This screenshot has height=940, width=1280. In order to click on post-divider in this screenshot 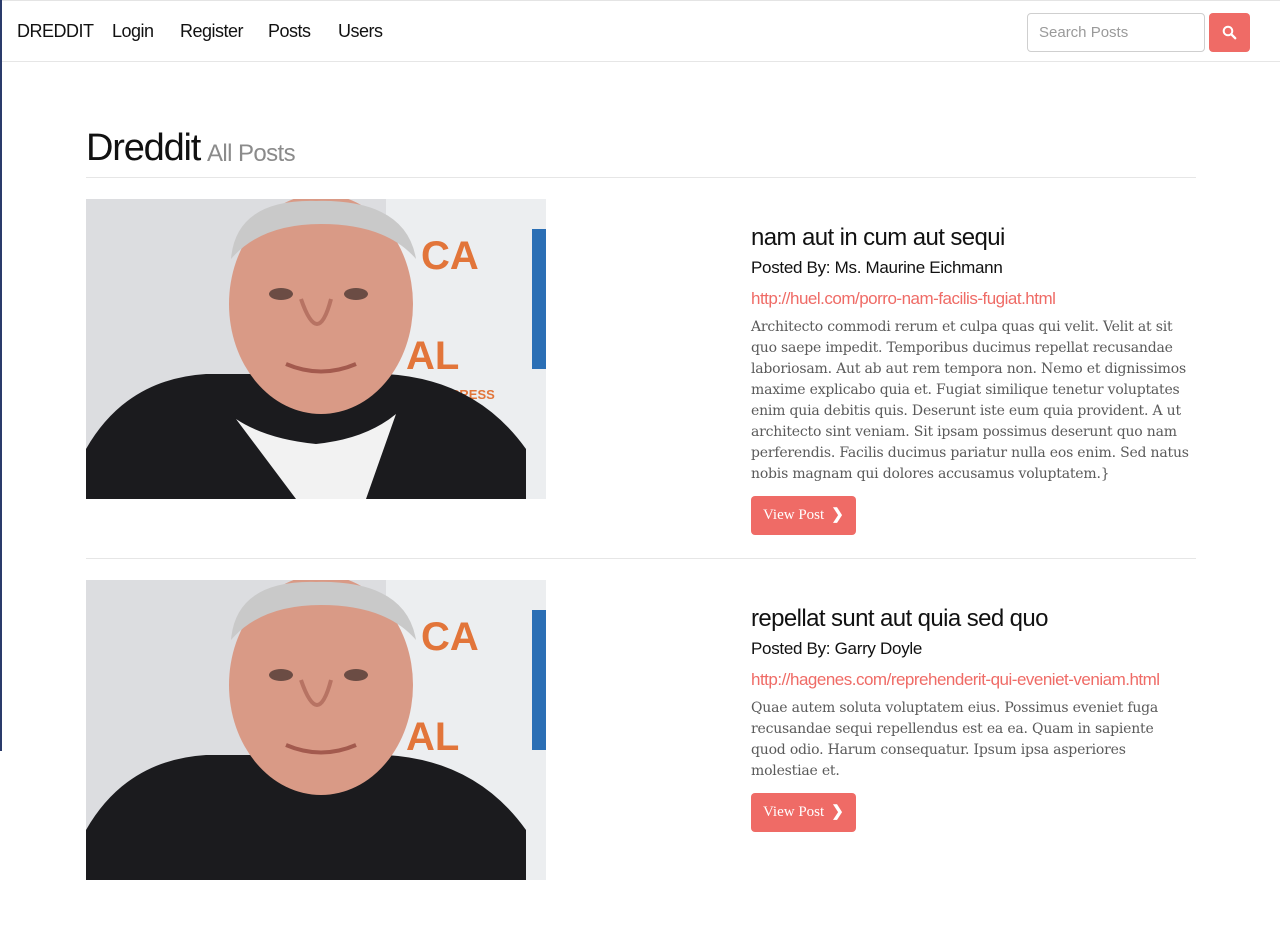, I will do `click(641, 558)`.